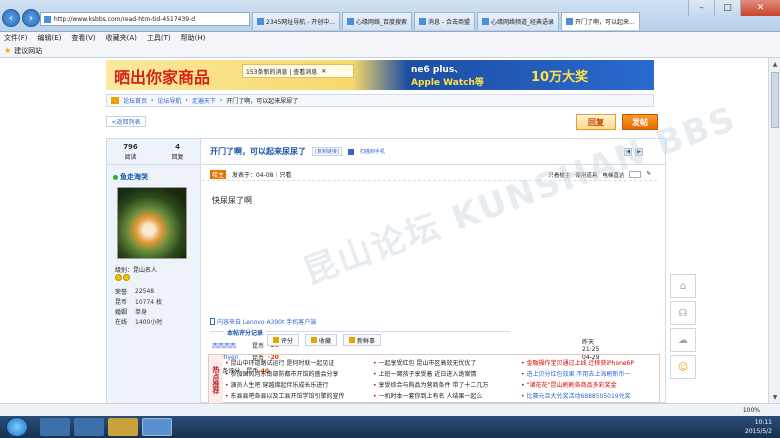 Image resolution: width=780 pixels, height=438 pixels. Describe the element at coordinates (559, 175) in the screenshot. I see `only-op-link: 只看楼主` at that location.